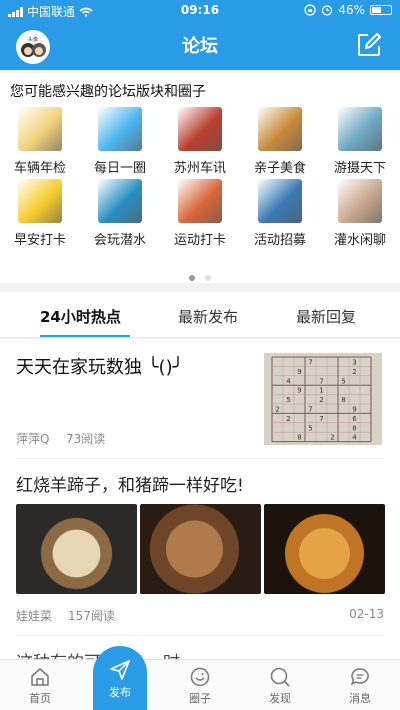  What do you see at coordinates (39, 240) in the screenshot?
I see `forum-item-label: 早安打卡` at bounding box center [39, 240].